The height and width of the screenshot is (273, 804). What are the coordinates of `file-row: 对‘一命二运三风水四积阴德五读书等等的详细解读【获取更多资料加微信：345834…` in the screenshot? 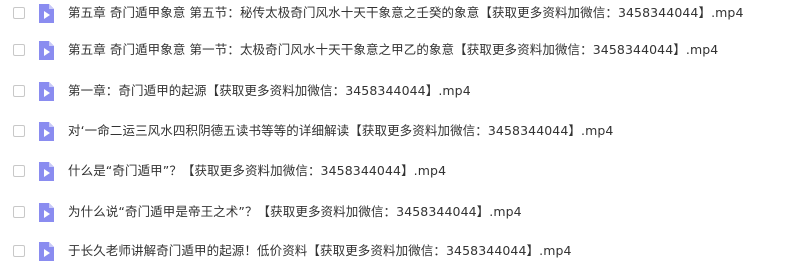 It's located at (402, 131).